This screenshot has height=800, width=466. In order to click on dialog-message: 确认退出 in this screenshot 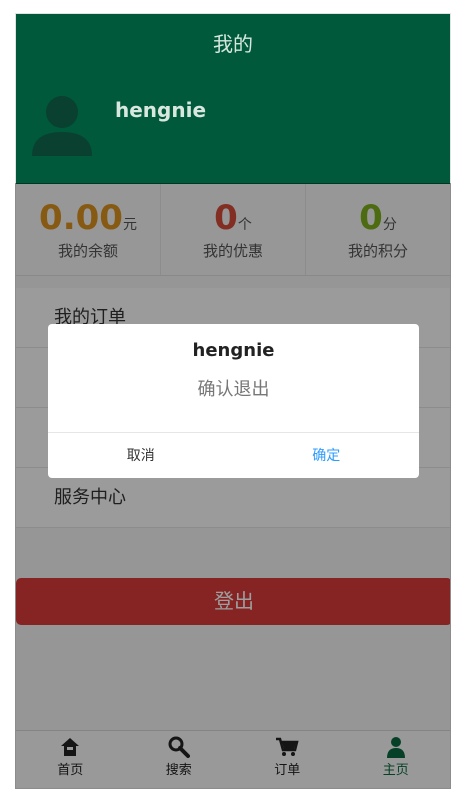, I will do `click(233, 389)`.